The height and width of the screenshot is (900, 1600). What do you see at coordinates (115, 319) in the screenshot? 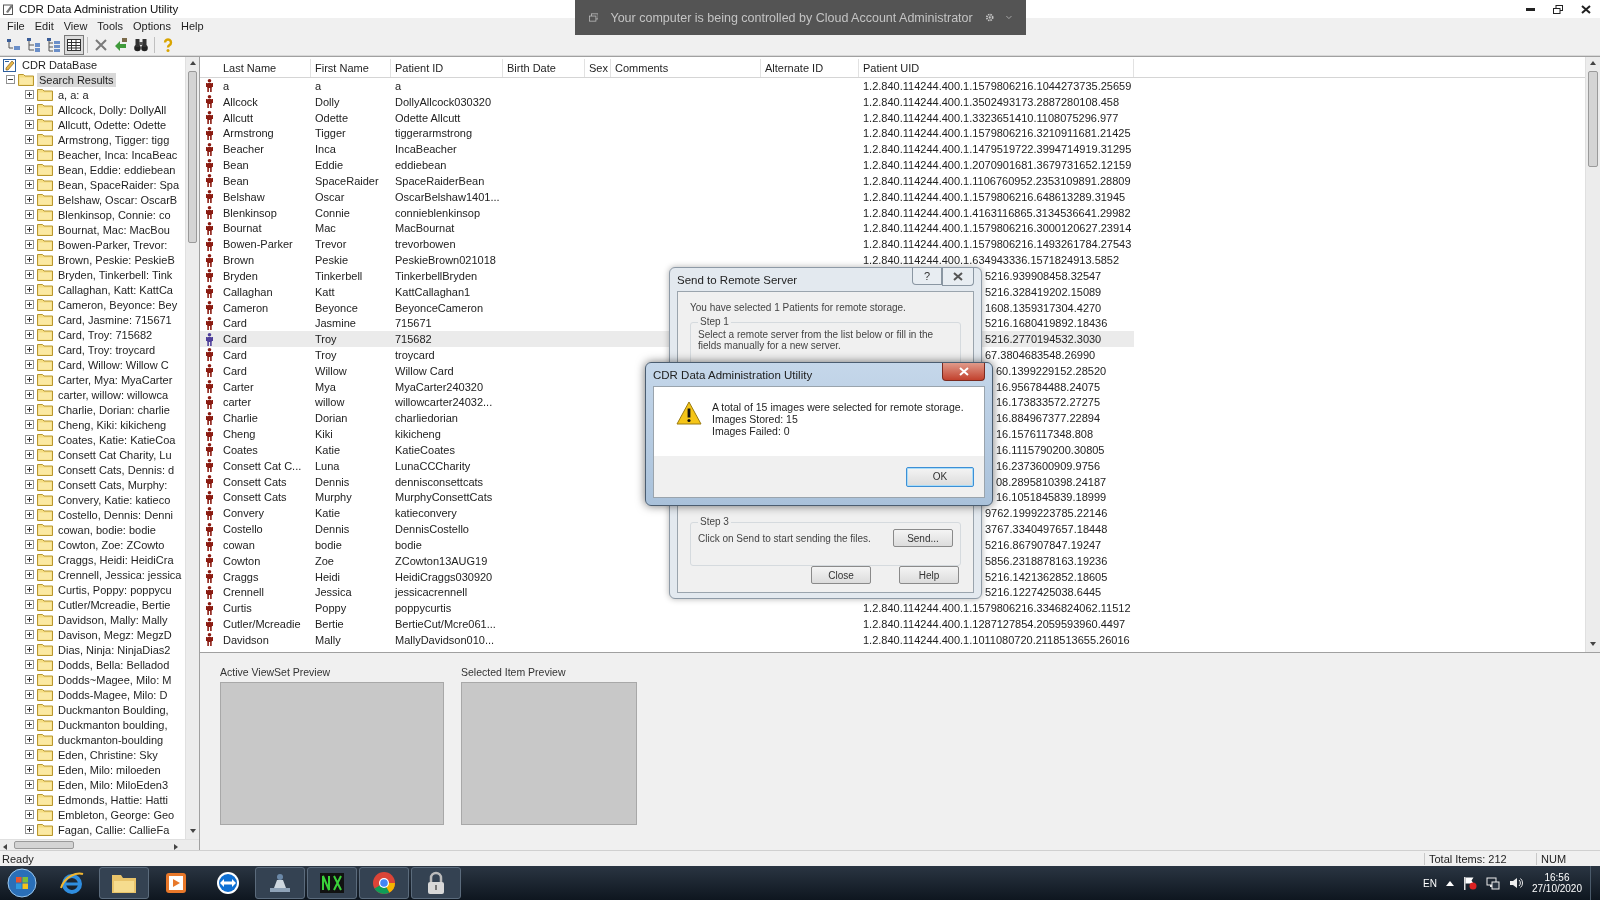
I see `tree-item: Card, Jasmine: 715671` at bounding box center [115, 319].